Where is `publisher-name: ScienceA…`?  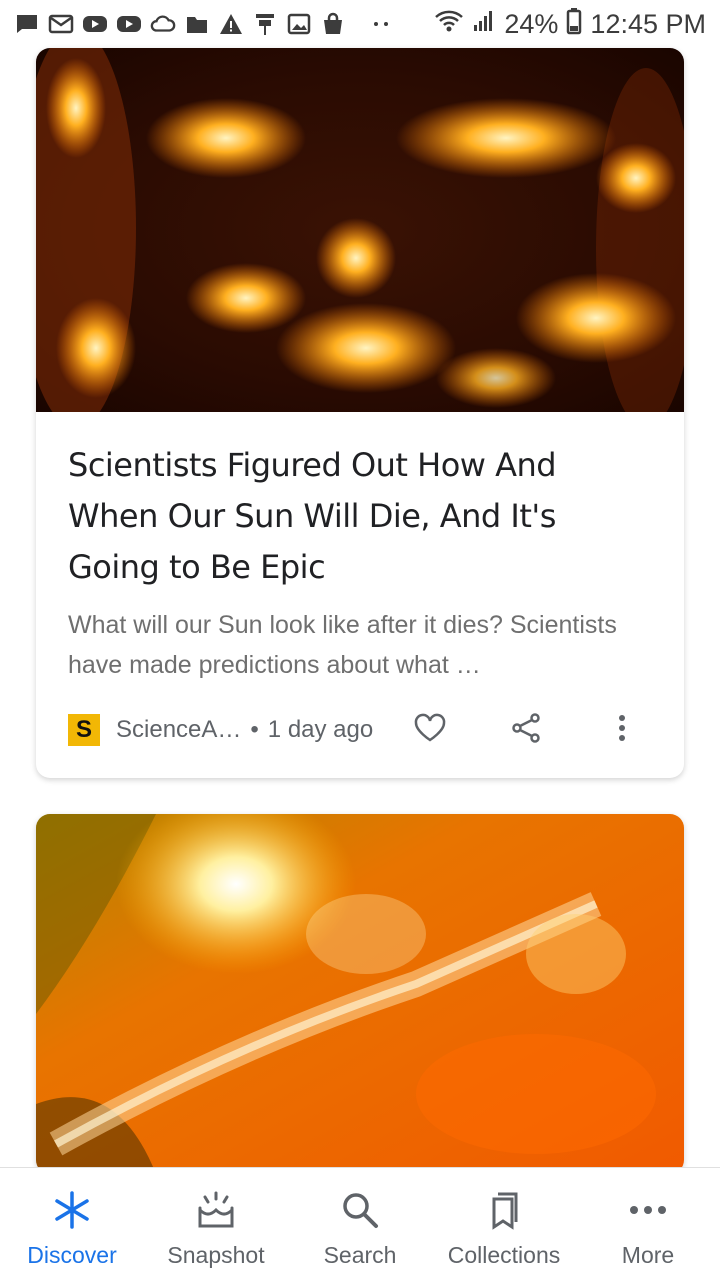 publisher-name: ScienceA… is located at coordinates (178, 730).